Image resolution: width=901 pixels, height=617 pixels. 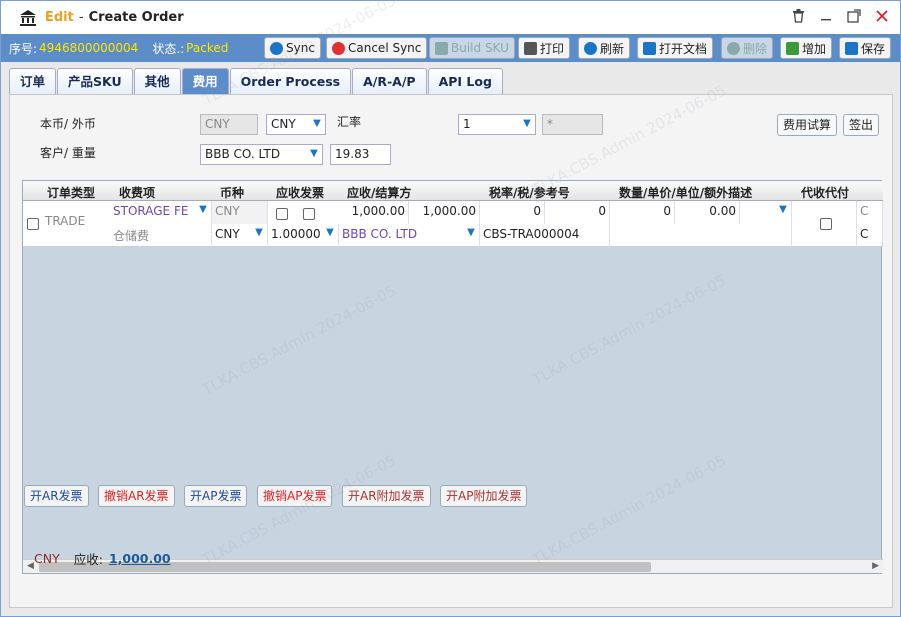 What do you see at coordinates (68, 153) in the screenshot?
I see `customer-label: 客户/ 重量` at bounding box center [68, 153].